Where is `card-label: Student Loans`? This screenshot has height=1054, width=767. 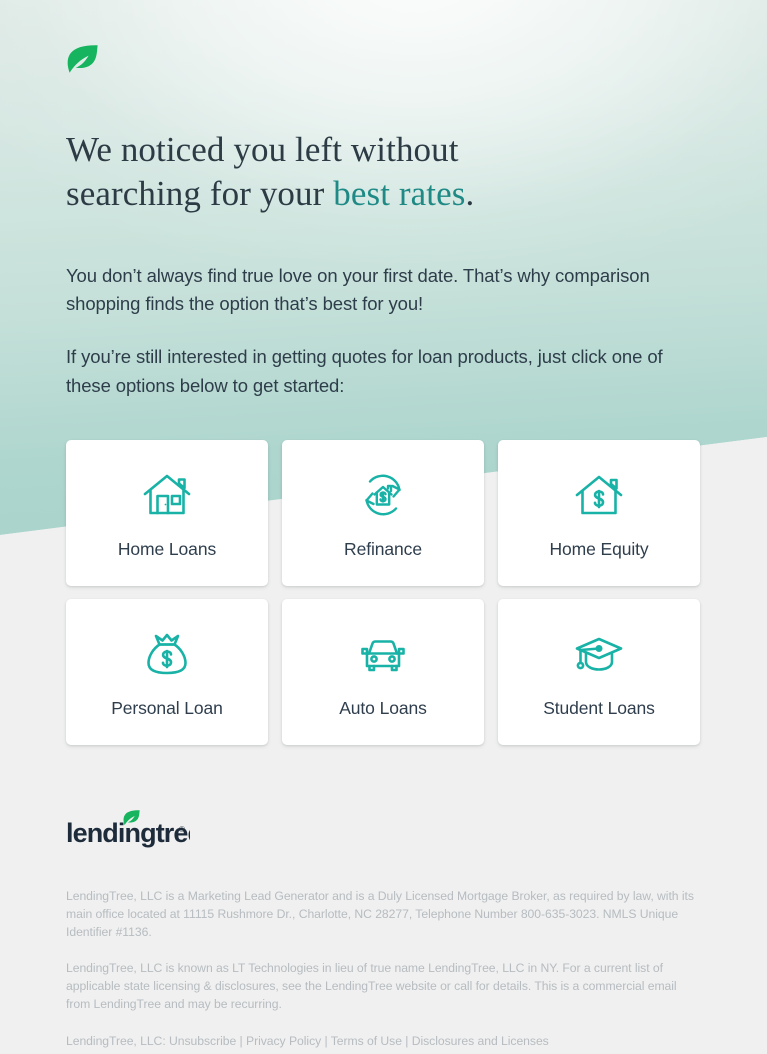 card-label: Student Loans is located at coordinates (599, 707).